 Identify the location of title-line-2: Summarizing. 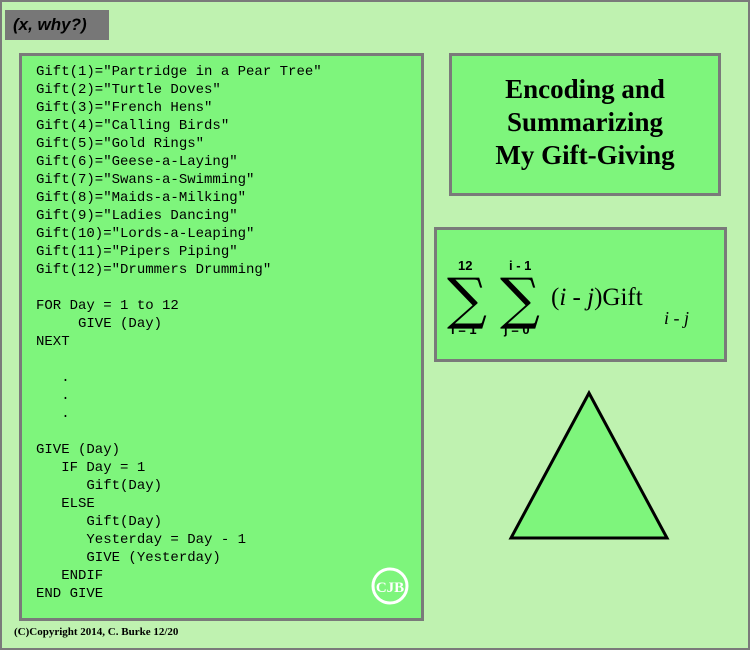
(584, 122).